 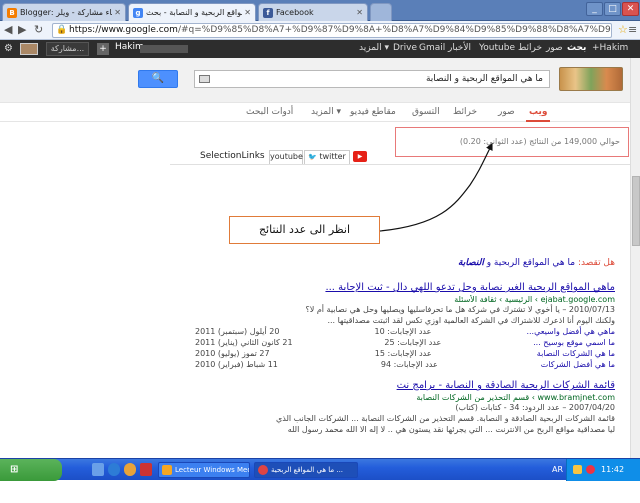 What do you see at coordinates (31, 478) in the screenshot?
I see `start-button: ⊞ démarrer` at bounding box center [31, 478].